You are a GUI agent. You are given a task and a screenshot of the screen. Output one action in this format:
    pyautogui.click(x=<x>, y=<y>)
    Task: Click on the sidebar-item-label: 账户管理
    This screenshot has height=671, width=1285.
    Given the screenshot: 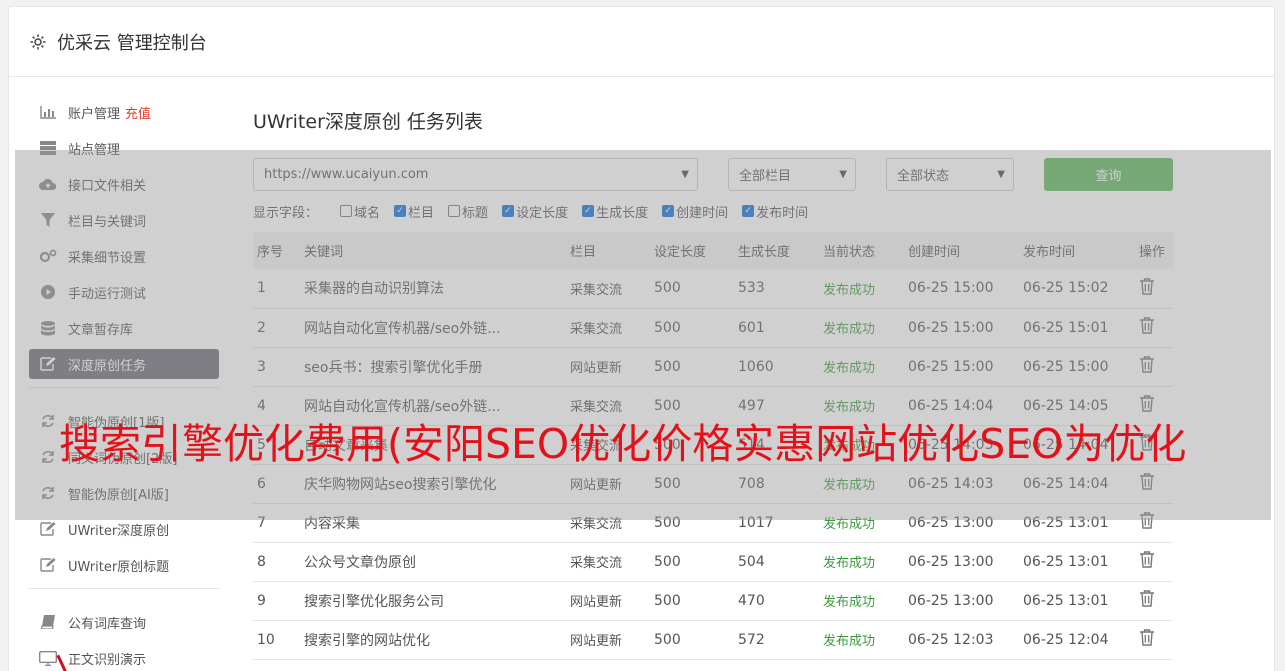 What is the action you would take?
    pyautogui.click(x=94, y=114)
    